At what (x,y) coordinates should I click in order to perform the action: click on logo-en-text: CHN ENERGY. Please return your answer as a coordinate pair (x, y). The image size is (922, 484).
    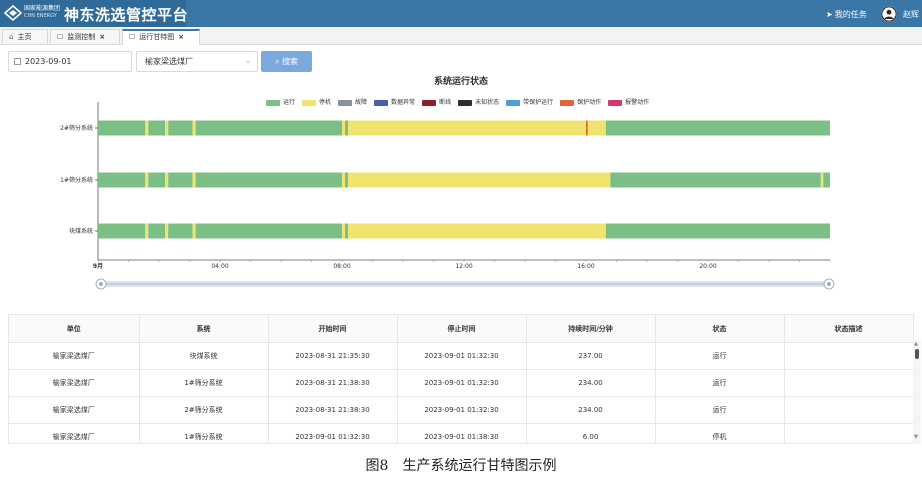
    Looking at the image, I should click on (40, 16).